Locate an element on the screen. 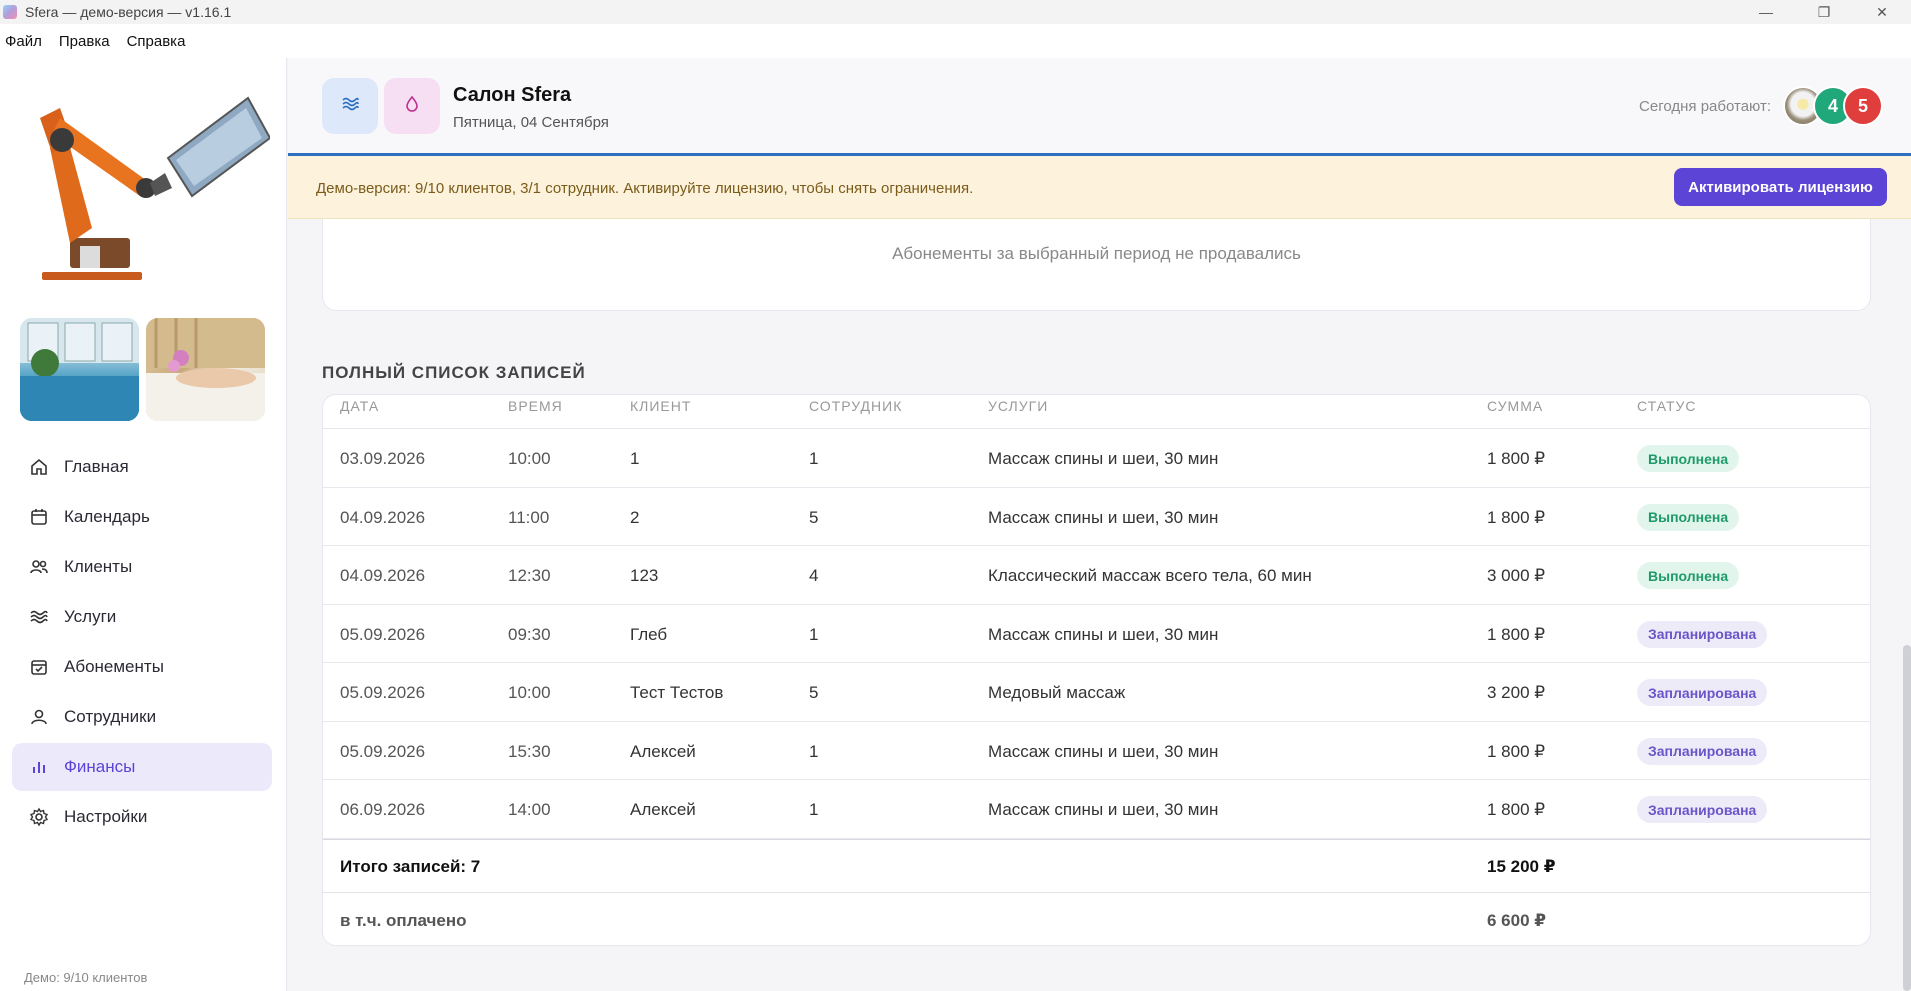 This screenshot has height=991, width=1911. record-client: Тест Тестов is located at coordinates (677, 692).